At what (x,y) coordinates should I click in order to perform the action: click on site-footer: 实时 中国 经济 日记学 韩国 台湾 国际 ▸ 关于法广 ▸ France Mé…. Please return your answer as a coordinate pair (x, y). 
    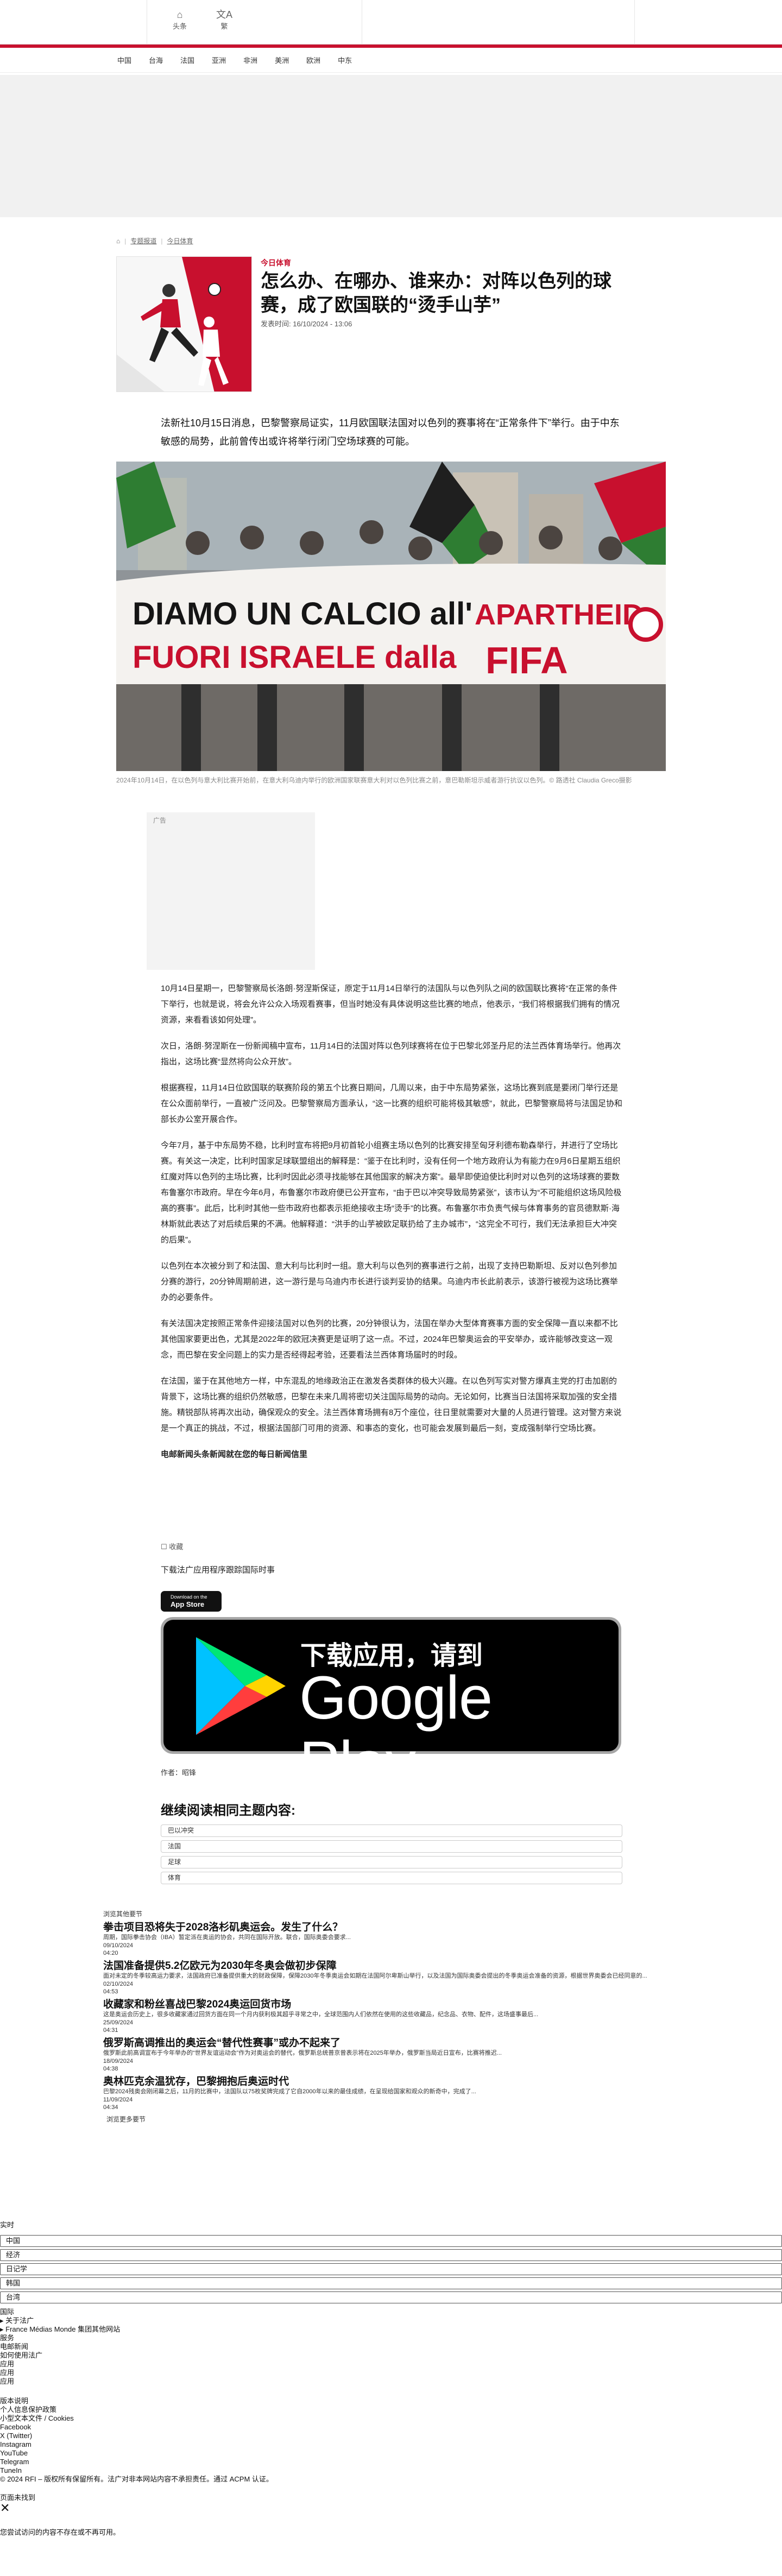
    Looking at the image, I should click on (391, 2379).